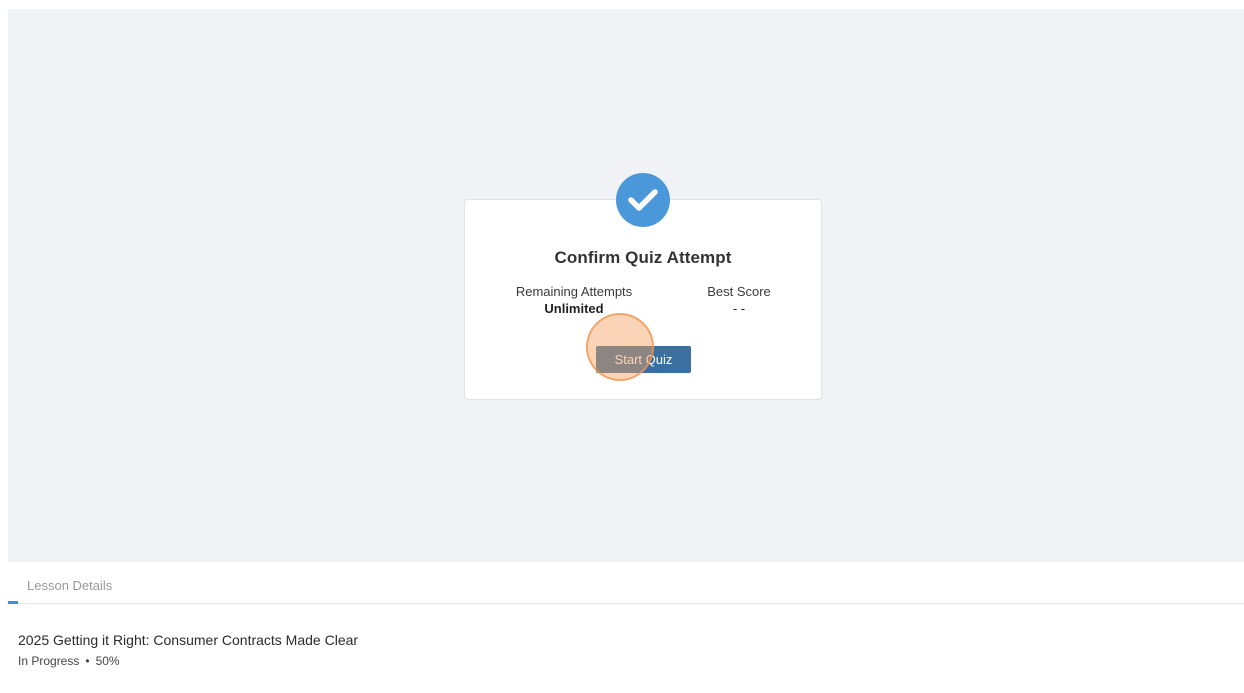 Image resolution: width=1244 pixels, height=693 pixels. What do you see at coordinates (574, 300) in the screenshot?
I see `remaining-attempts: Remaining Attempts Unlimited` at bounding box center [574, 300].